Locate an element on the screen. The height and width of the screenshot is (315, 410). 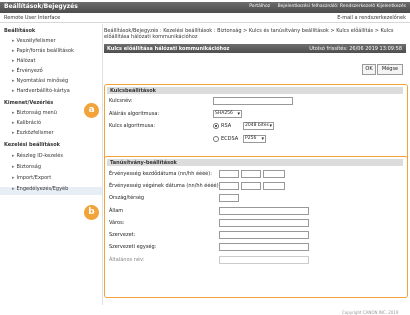
sidebar-item-security: Biztonság is located at coordinates (26, 167).